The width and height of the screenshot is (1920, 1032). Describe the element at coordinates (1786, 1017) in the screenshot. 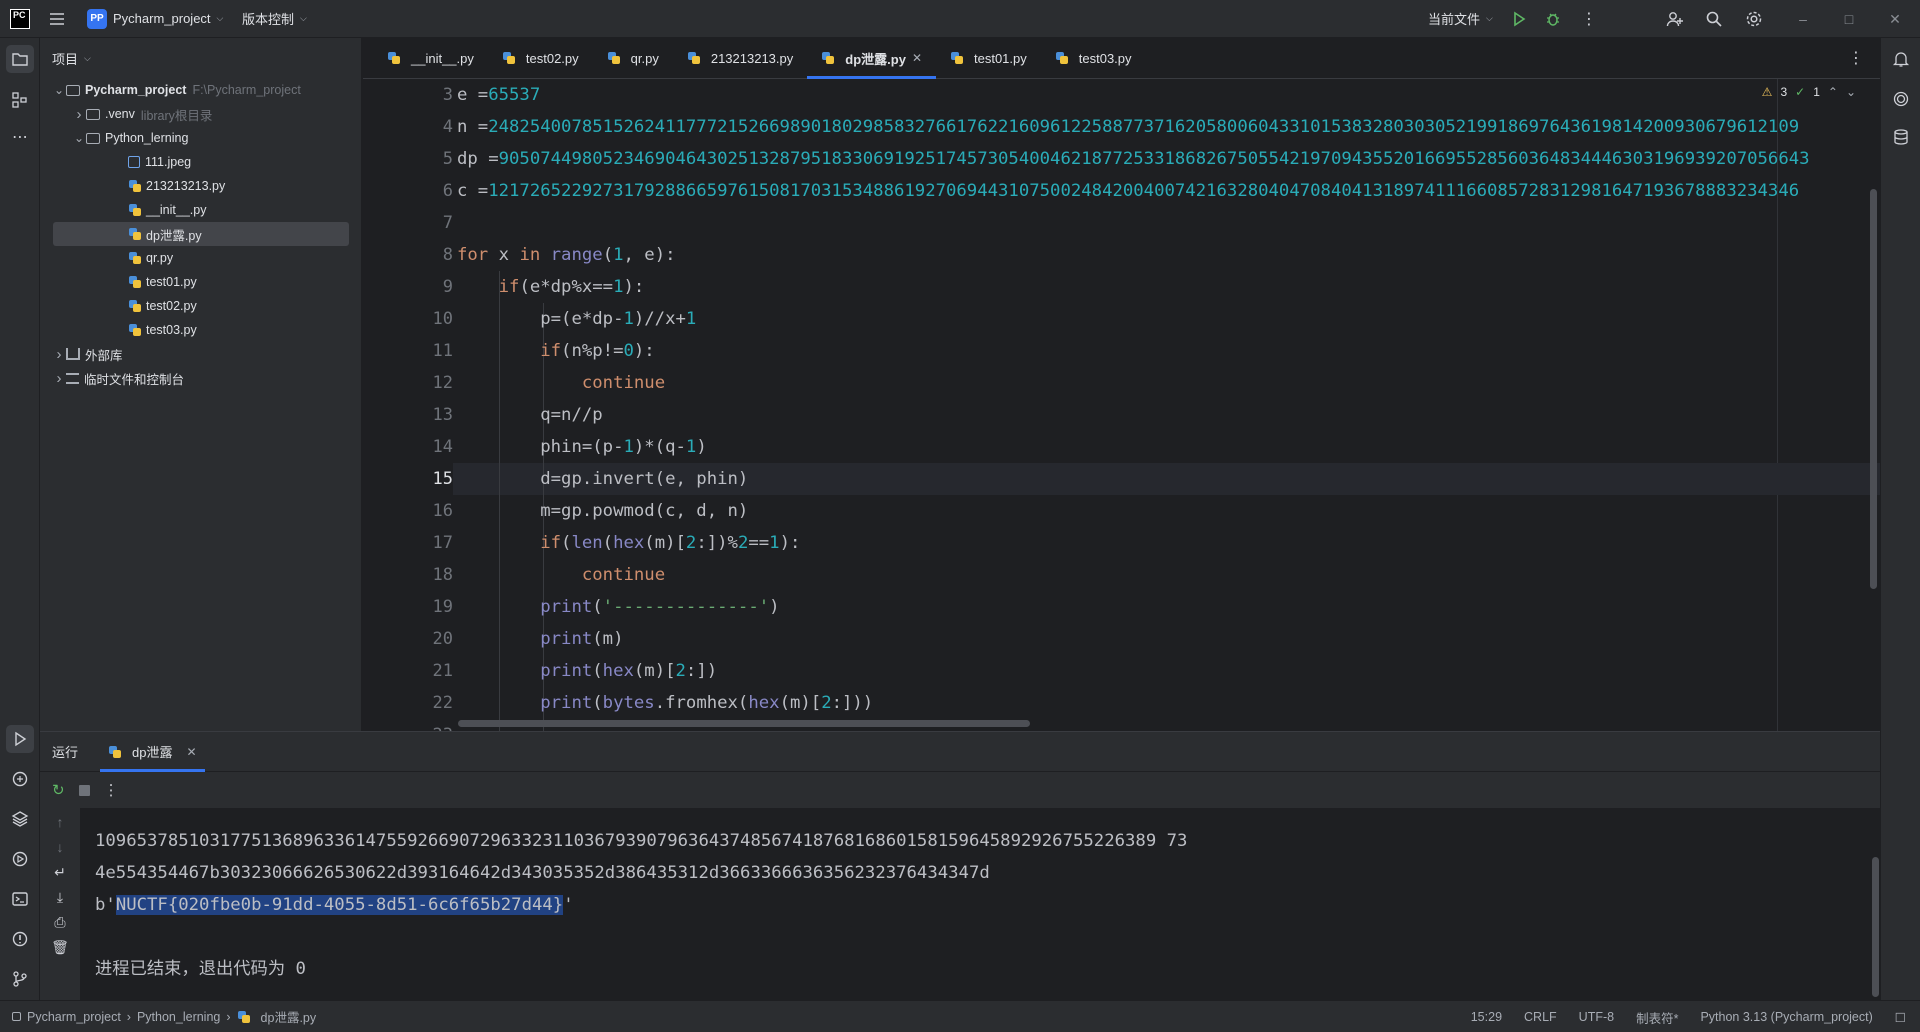

I see `python-interpreter: Python 3.13 (Pycharm_project)` at that location.